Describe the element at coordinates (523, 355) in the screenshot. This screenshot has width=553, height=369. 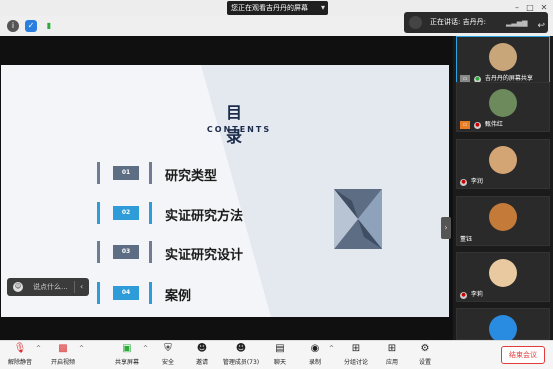
I see `end-meeting-button: 结束会议` at that location.